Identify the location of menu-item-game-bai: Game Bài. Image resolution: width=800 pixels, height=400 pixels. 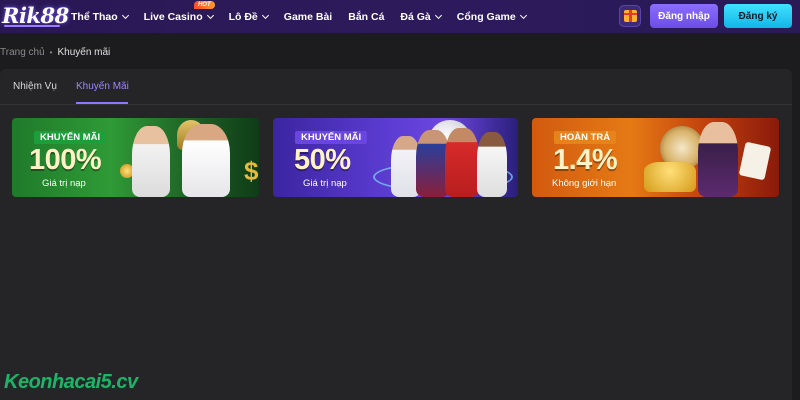
(308, 17).